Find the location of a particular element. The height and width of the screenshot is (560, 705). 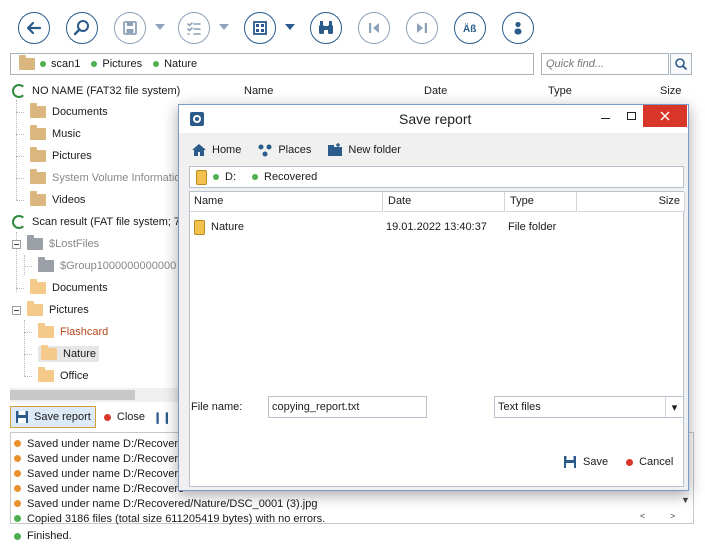

breadcrumb-item: D: is located at coordinates (230, 177).